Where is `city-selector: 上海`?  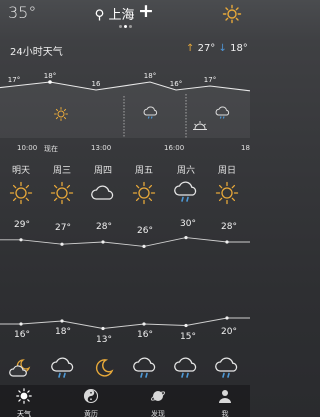
city-selector: 上海 is located at coordinates (125, 13).